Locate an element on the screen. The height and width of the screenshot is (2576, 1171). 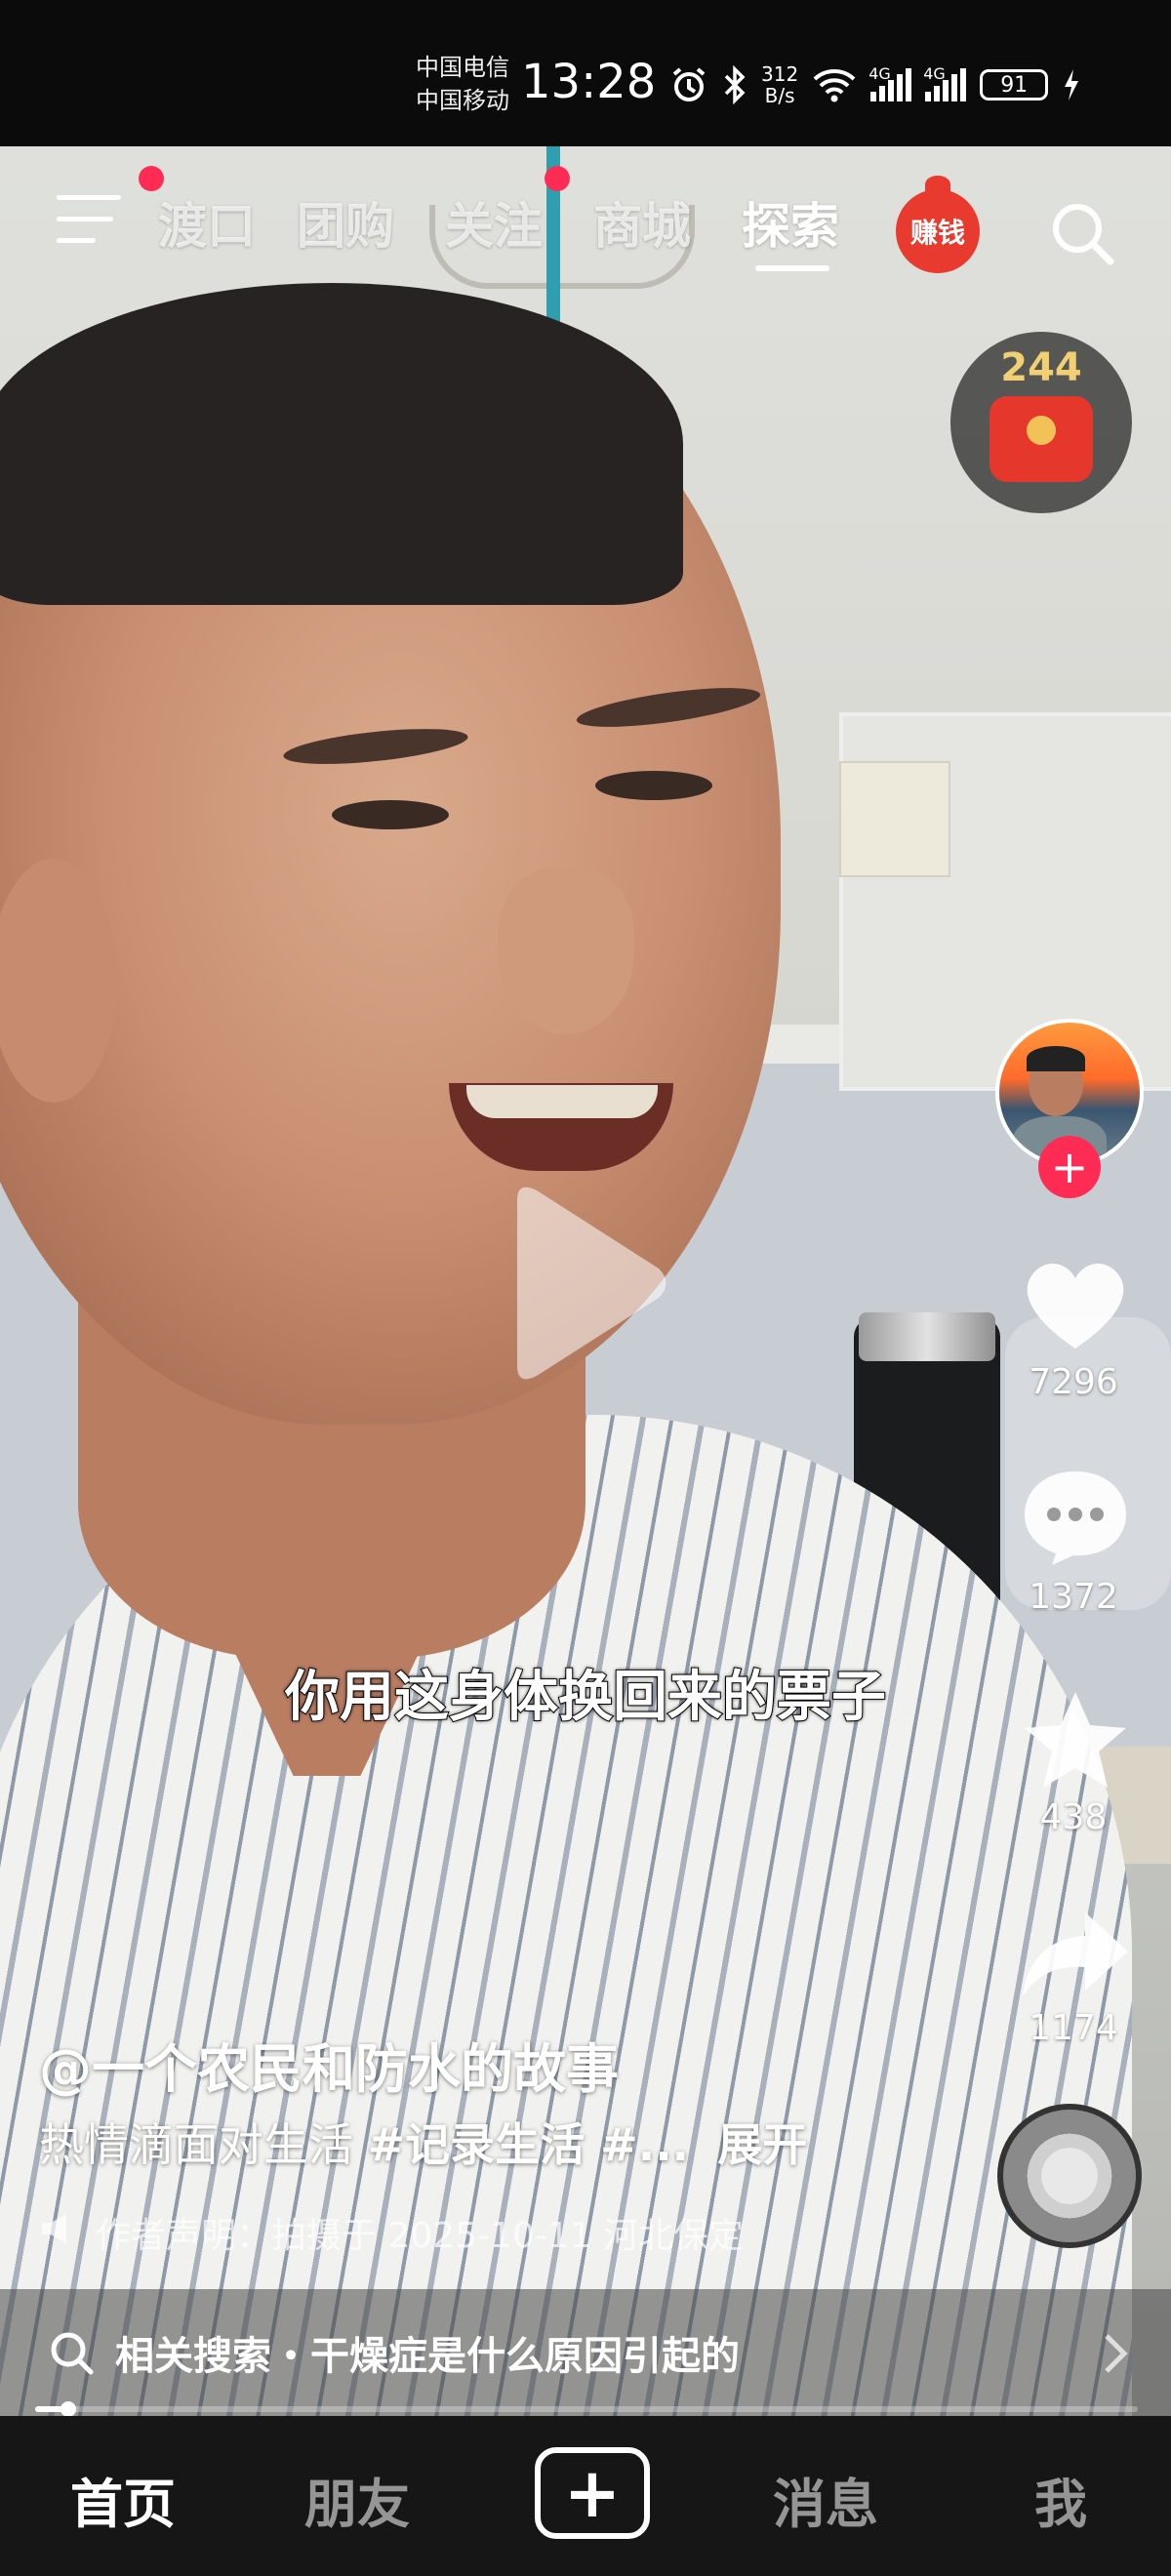
related-search-text: 相关搜索・干燥症是什么原因引起的 is located at coordinates (427, 2356).